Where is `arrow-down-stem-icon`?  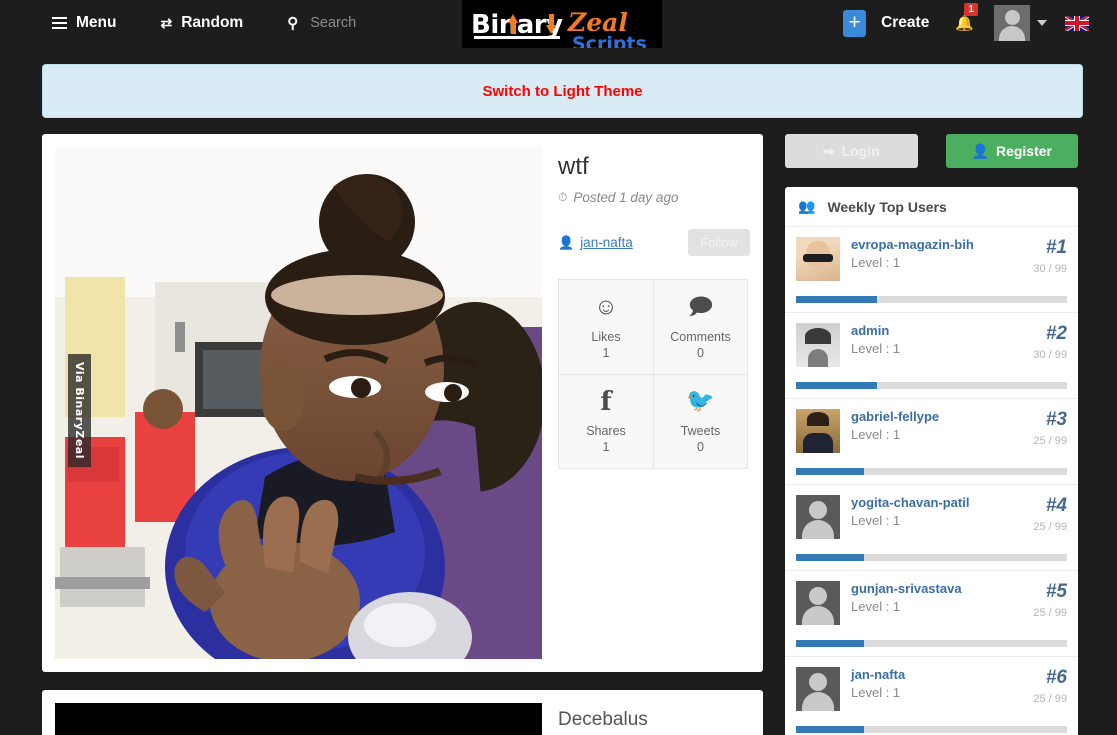 arrow-down-stem-icon is located at coordinates (551, 19).